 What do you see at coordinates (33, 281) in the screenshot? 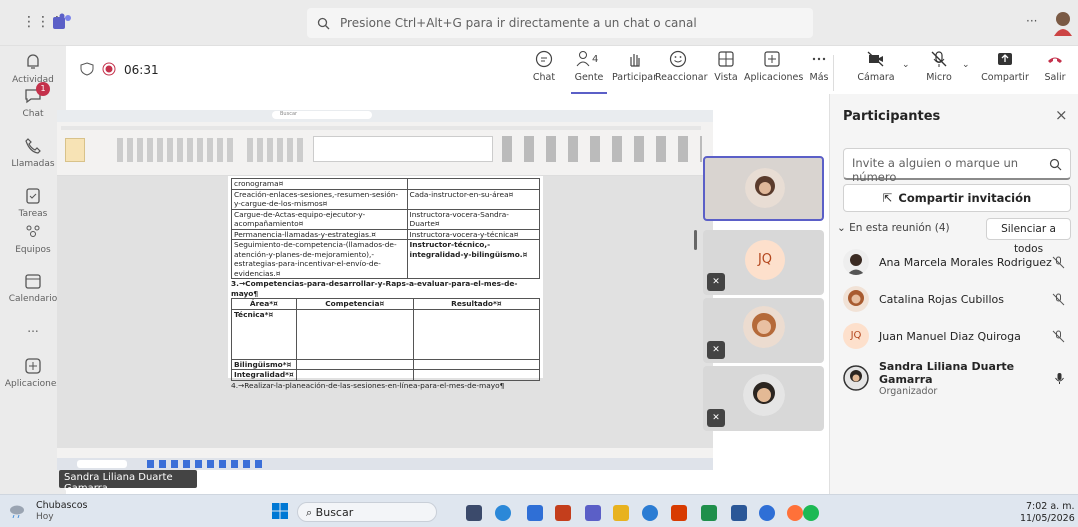
I see `calendar-icon` at bounding box center [33, 281].